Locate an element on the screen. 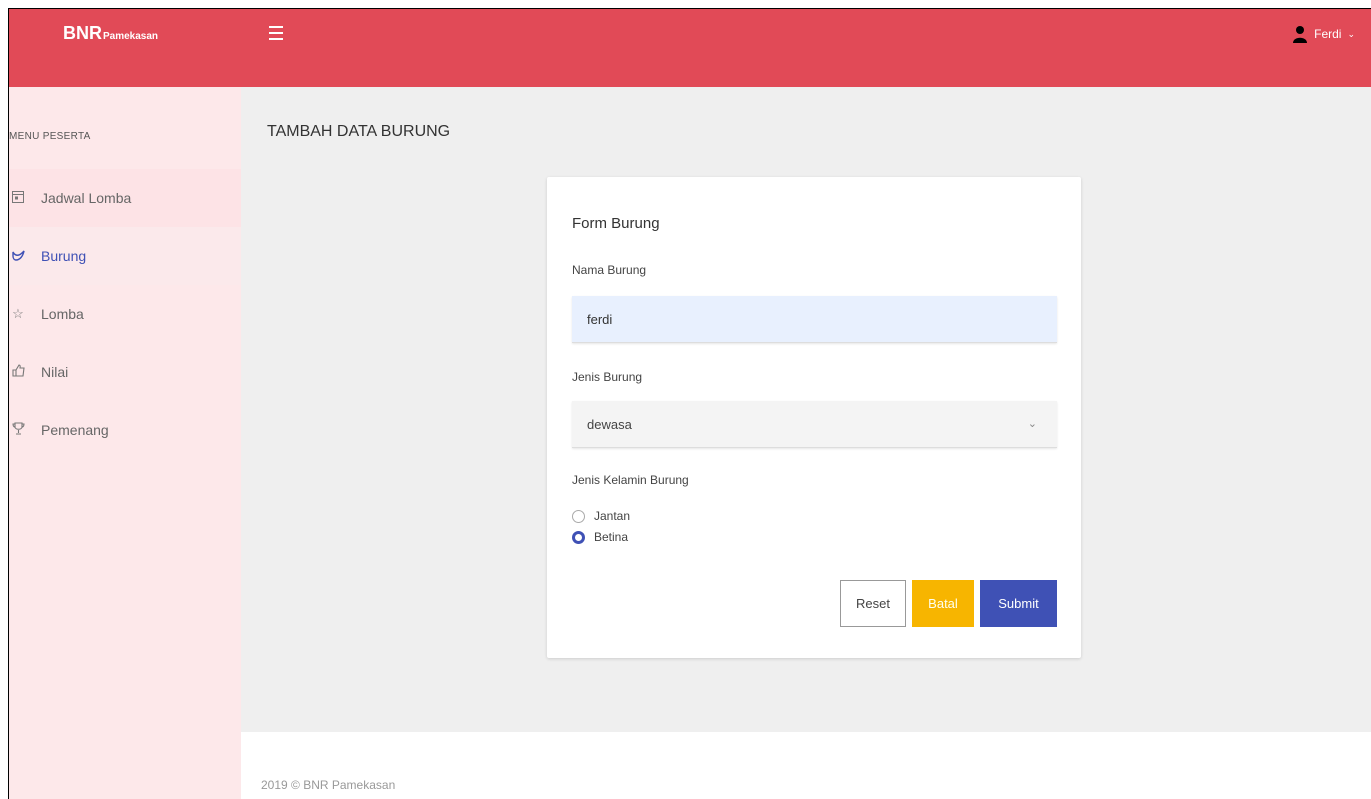  sidebar-item-label: Lomba is located at coordinates (62, 314).